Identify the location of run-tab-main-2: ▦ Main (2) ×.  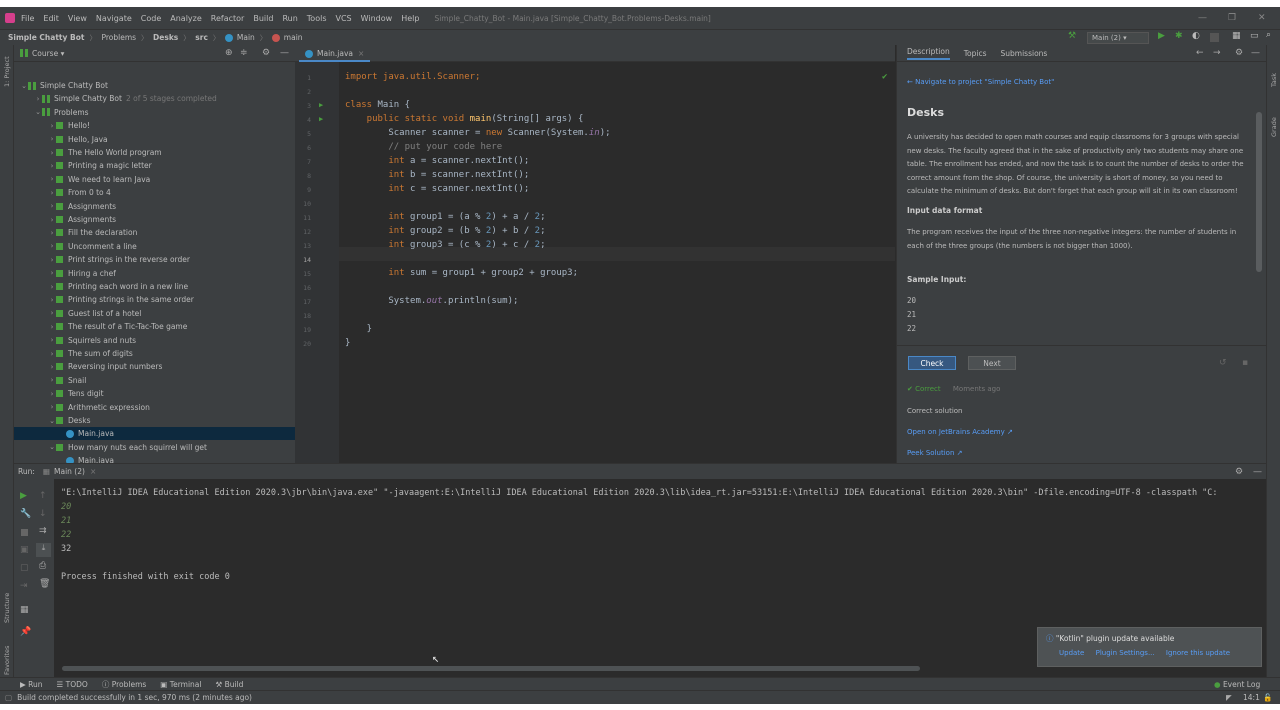
(69, 471).